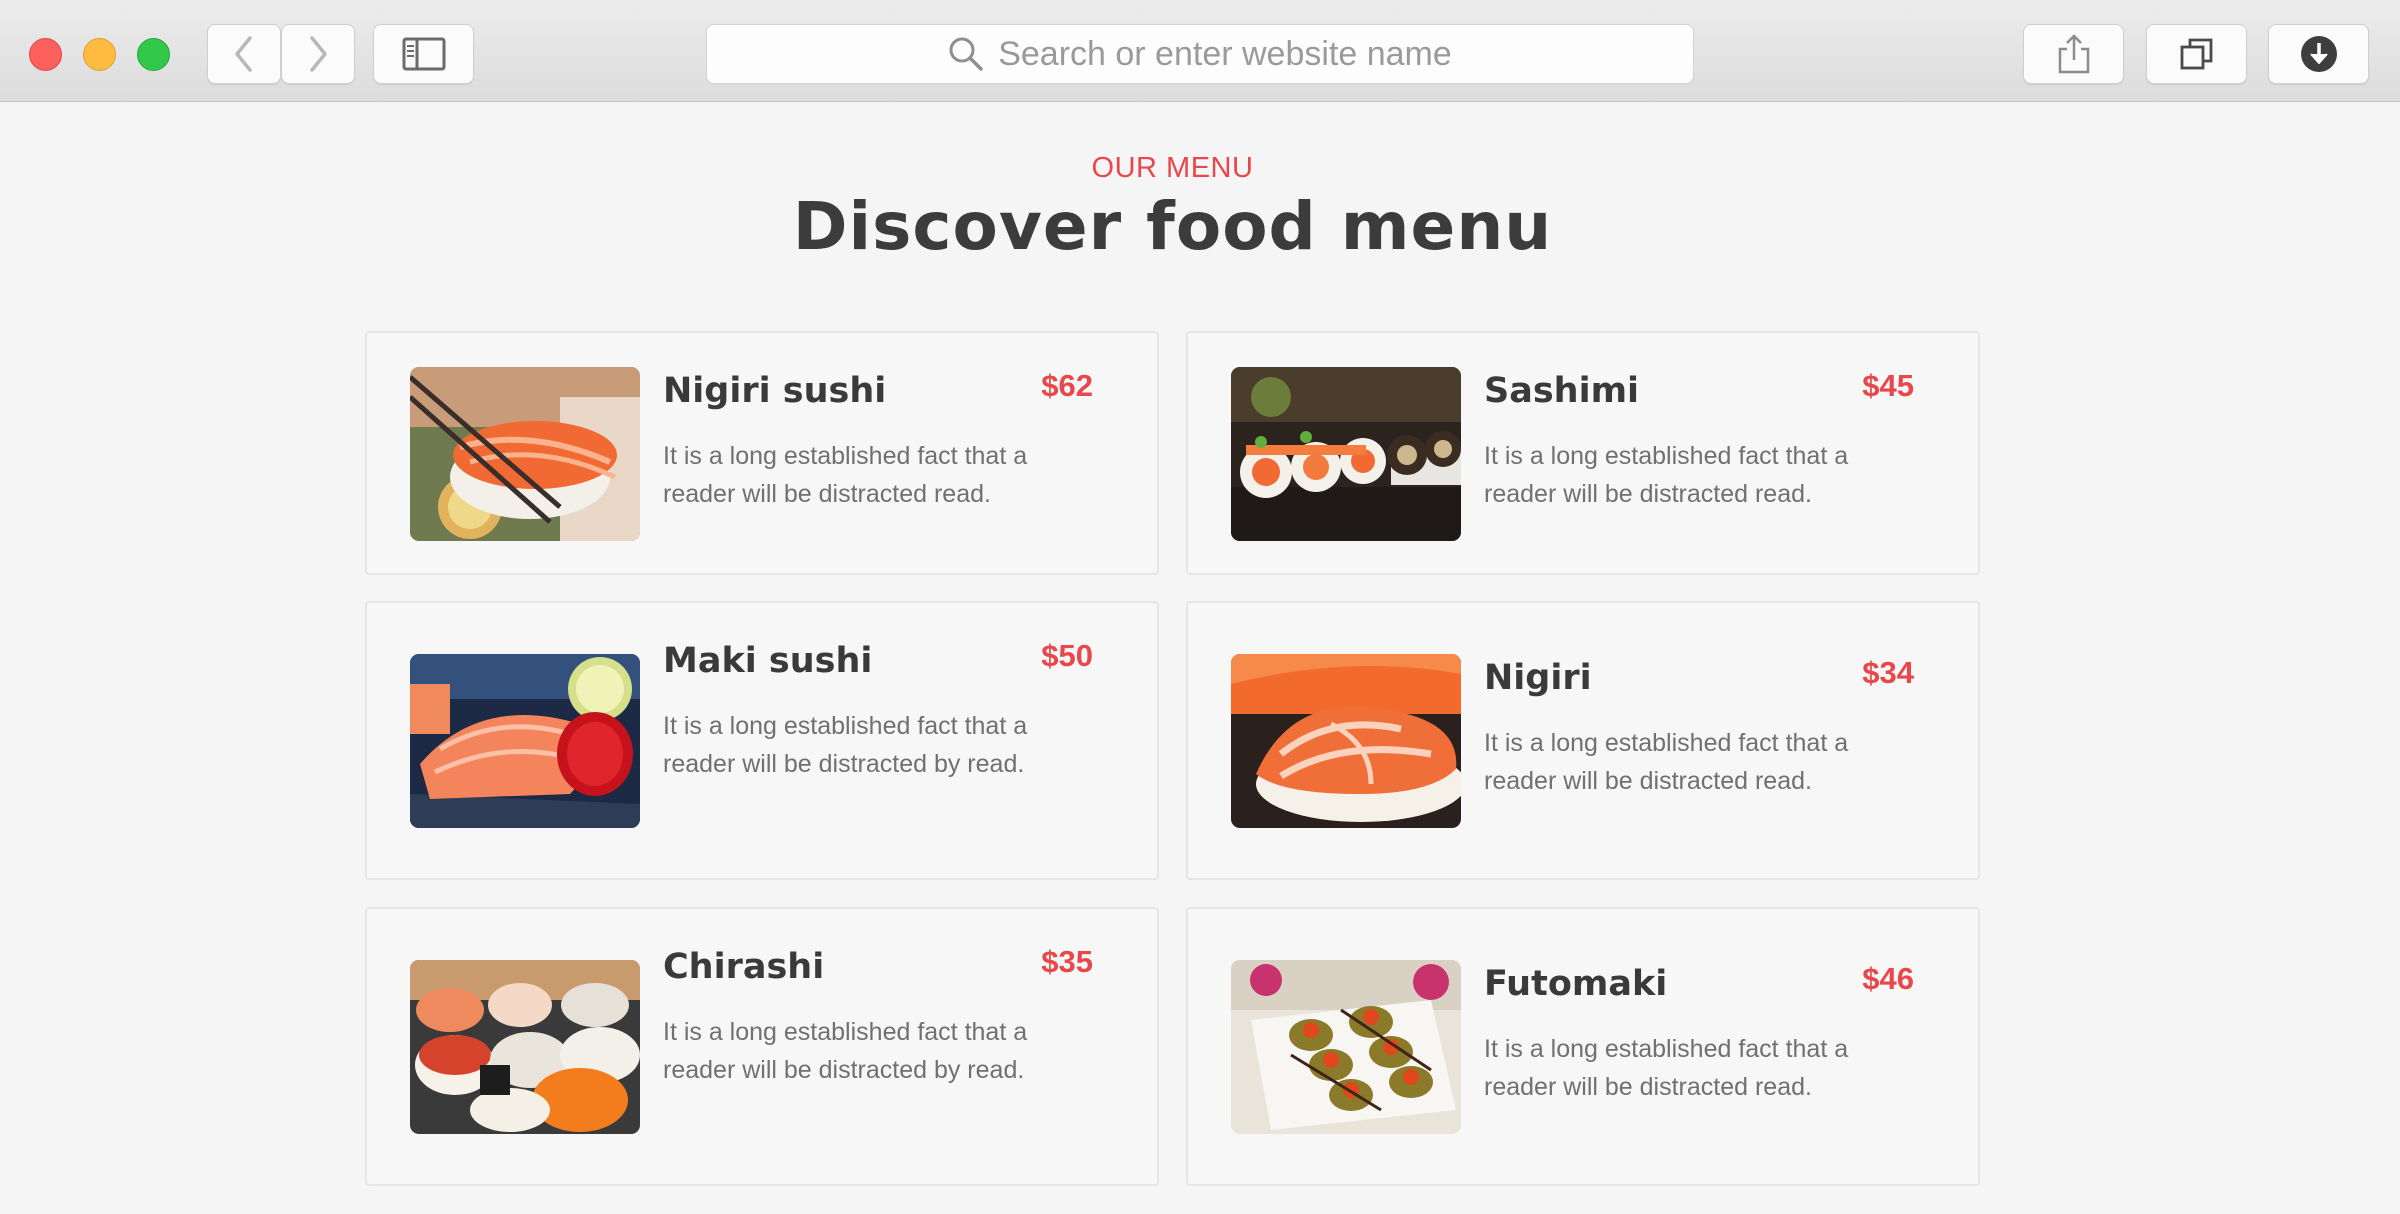 Image resolution: width=2400 pixels, height=1214 pixels. I want to click on tabs-button, so click(2196, 54).